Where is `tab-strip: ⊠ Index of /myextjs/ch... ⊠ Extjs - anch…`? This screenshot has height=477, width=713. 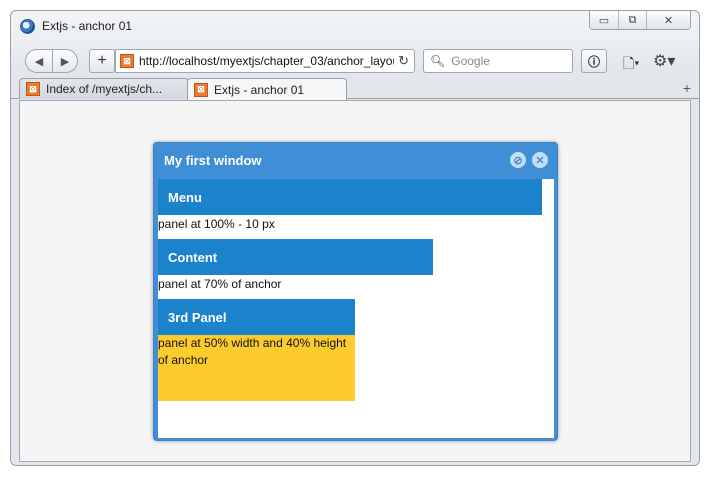 tab-strip: ⊠ Index of /myextjs/ch... ⊠ Extjs - anch… is located at coordinates (355, 89).